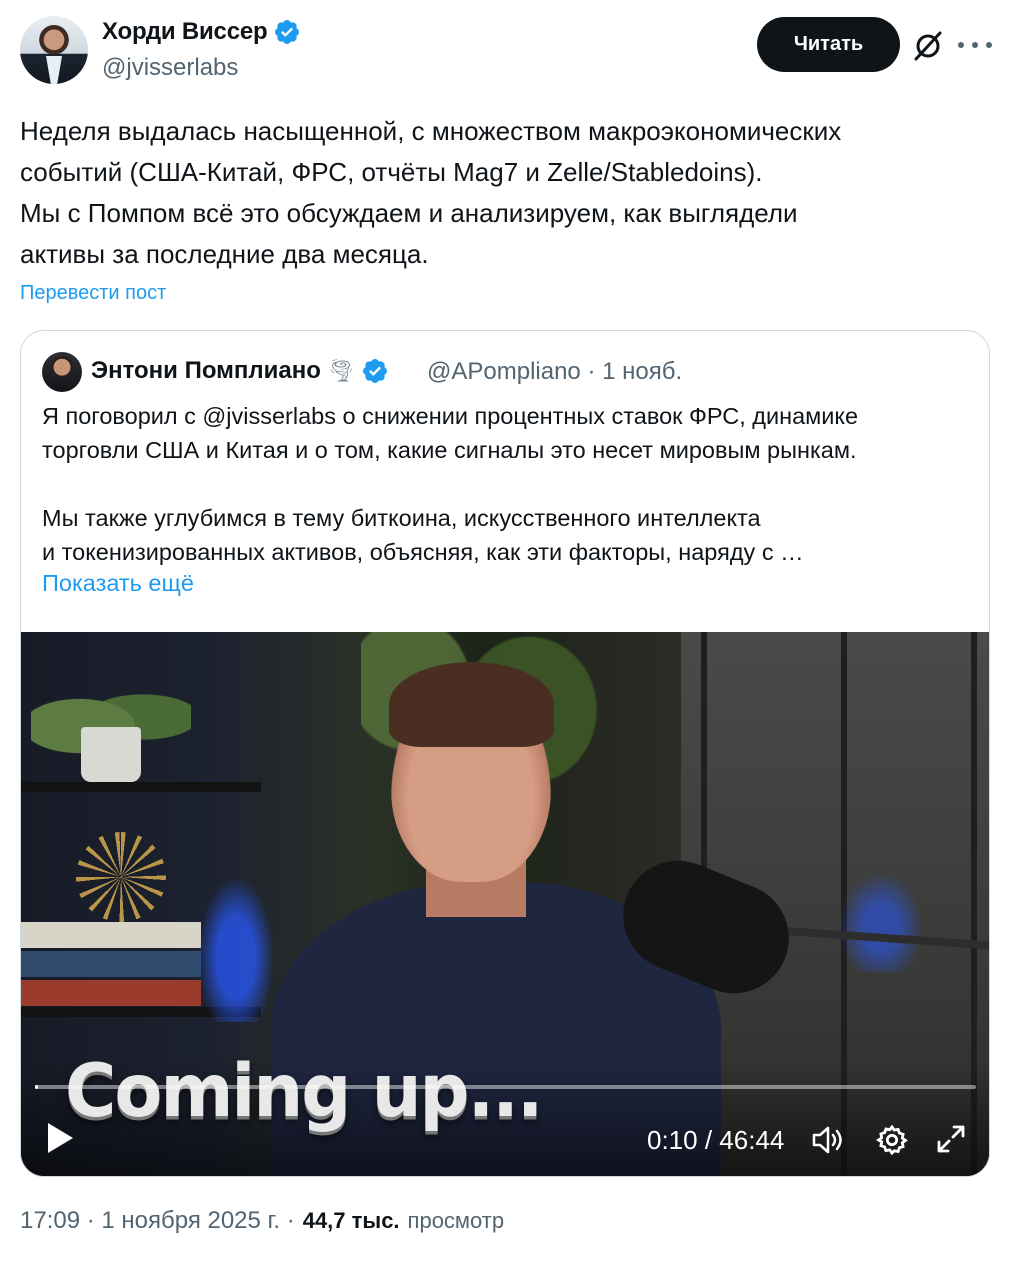 The height and width of the screenshot is (1261, 1009). Describe the element at coordinates (62, 372) in the screenshot. I see `quoted-author-avatar` at that location.